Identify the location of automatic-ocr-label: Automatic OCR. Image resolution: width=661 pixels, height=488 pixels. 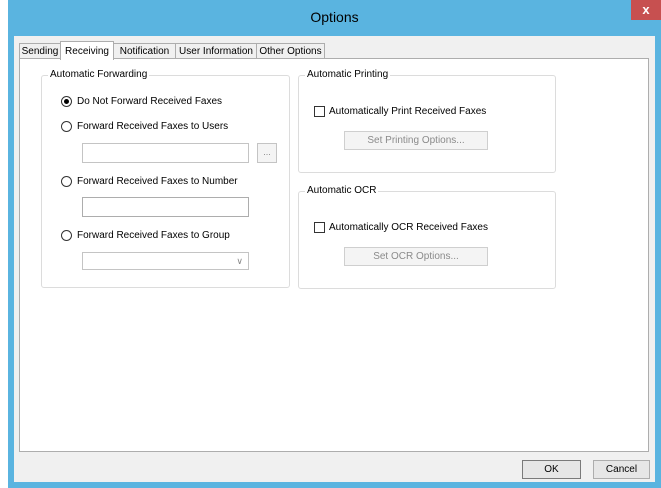
(342, 190).